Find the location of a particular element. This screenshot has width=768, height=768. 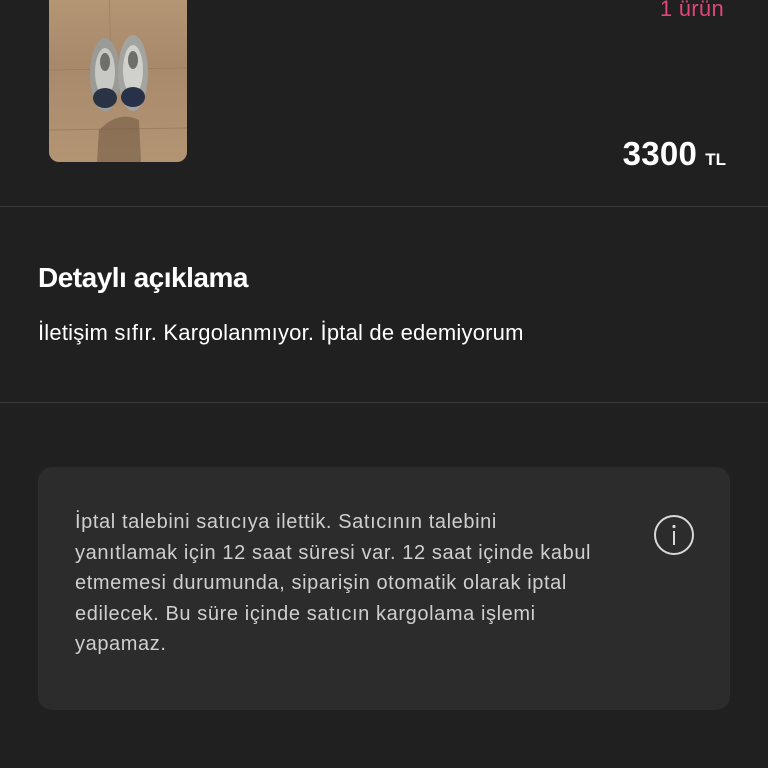

sneakers-photo-icon is located at coordinates (118, 81).